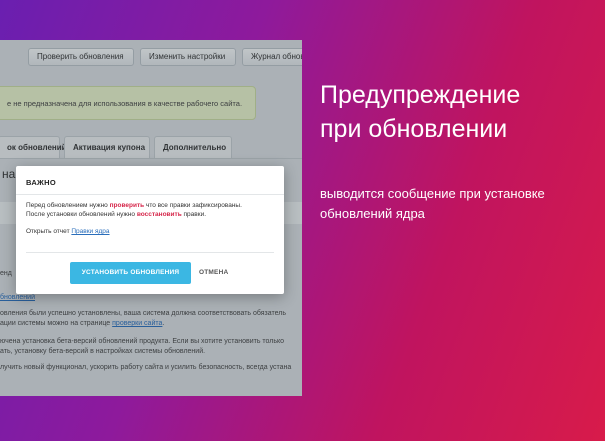 The height and width of the screenshot is (441, 605). I want to click on bg-text-line-2-end: ., so click(163, 323).